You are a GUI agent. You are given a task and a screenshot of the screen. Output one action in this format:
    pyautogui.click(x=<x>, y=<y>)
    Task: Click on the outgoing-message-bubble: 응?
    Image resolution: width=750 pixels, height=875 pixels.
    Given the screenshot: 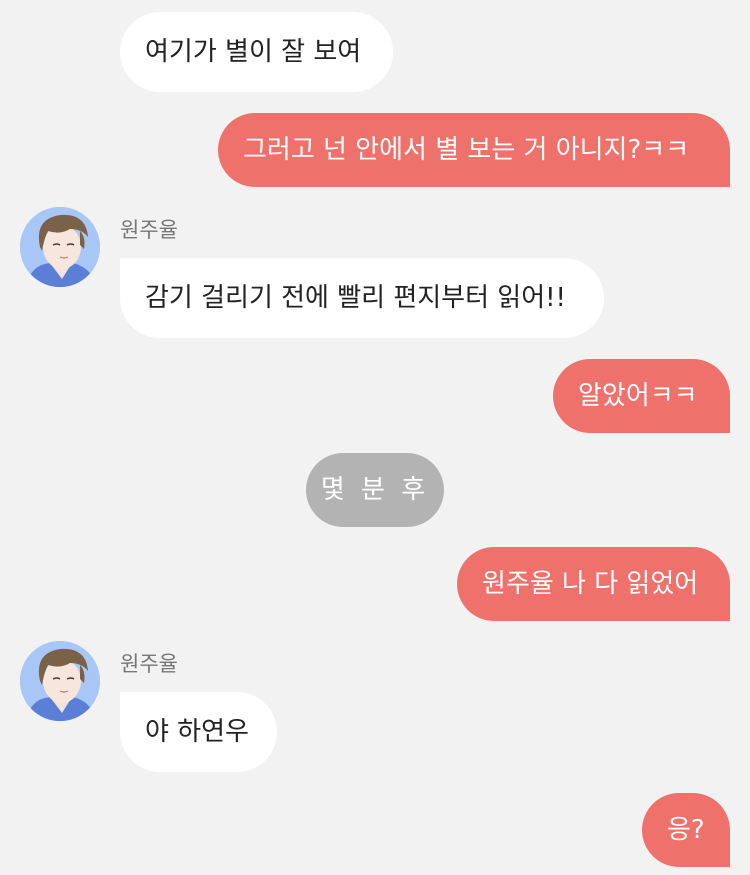 What is the action you would take?
    pyautogui.click(x=686, y=830)
    